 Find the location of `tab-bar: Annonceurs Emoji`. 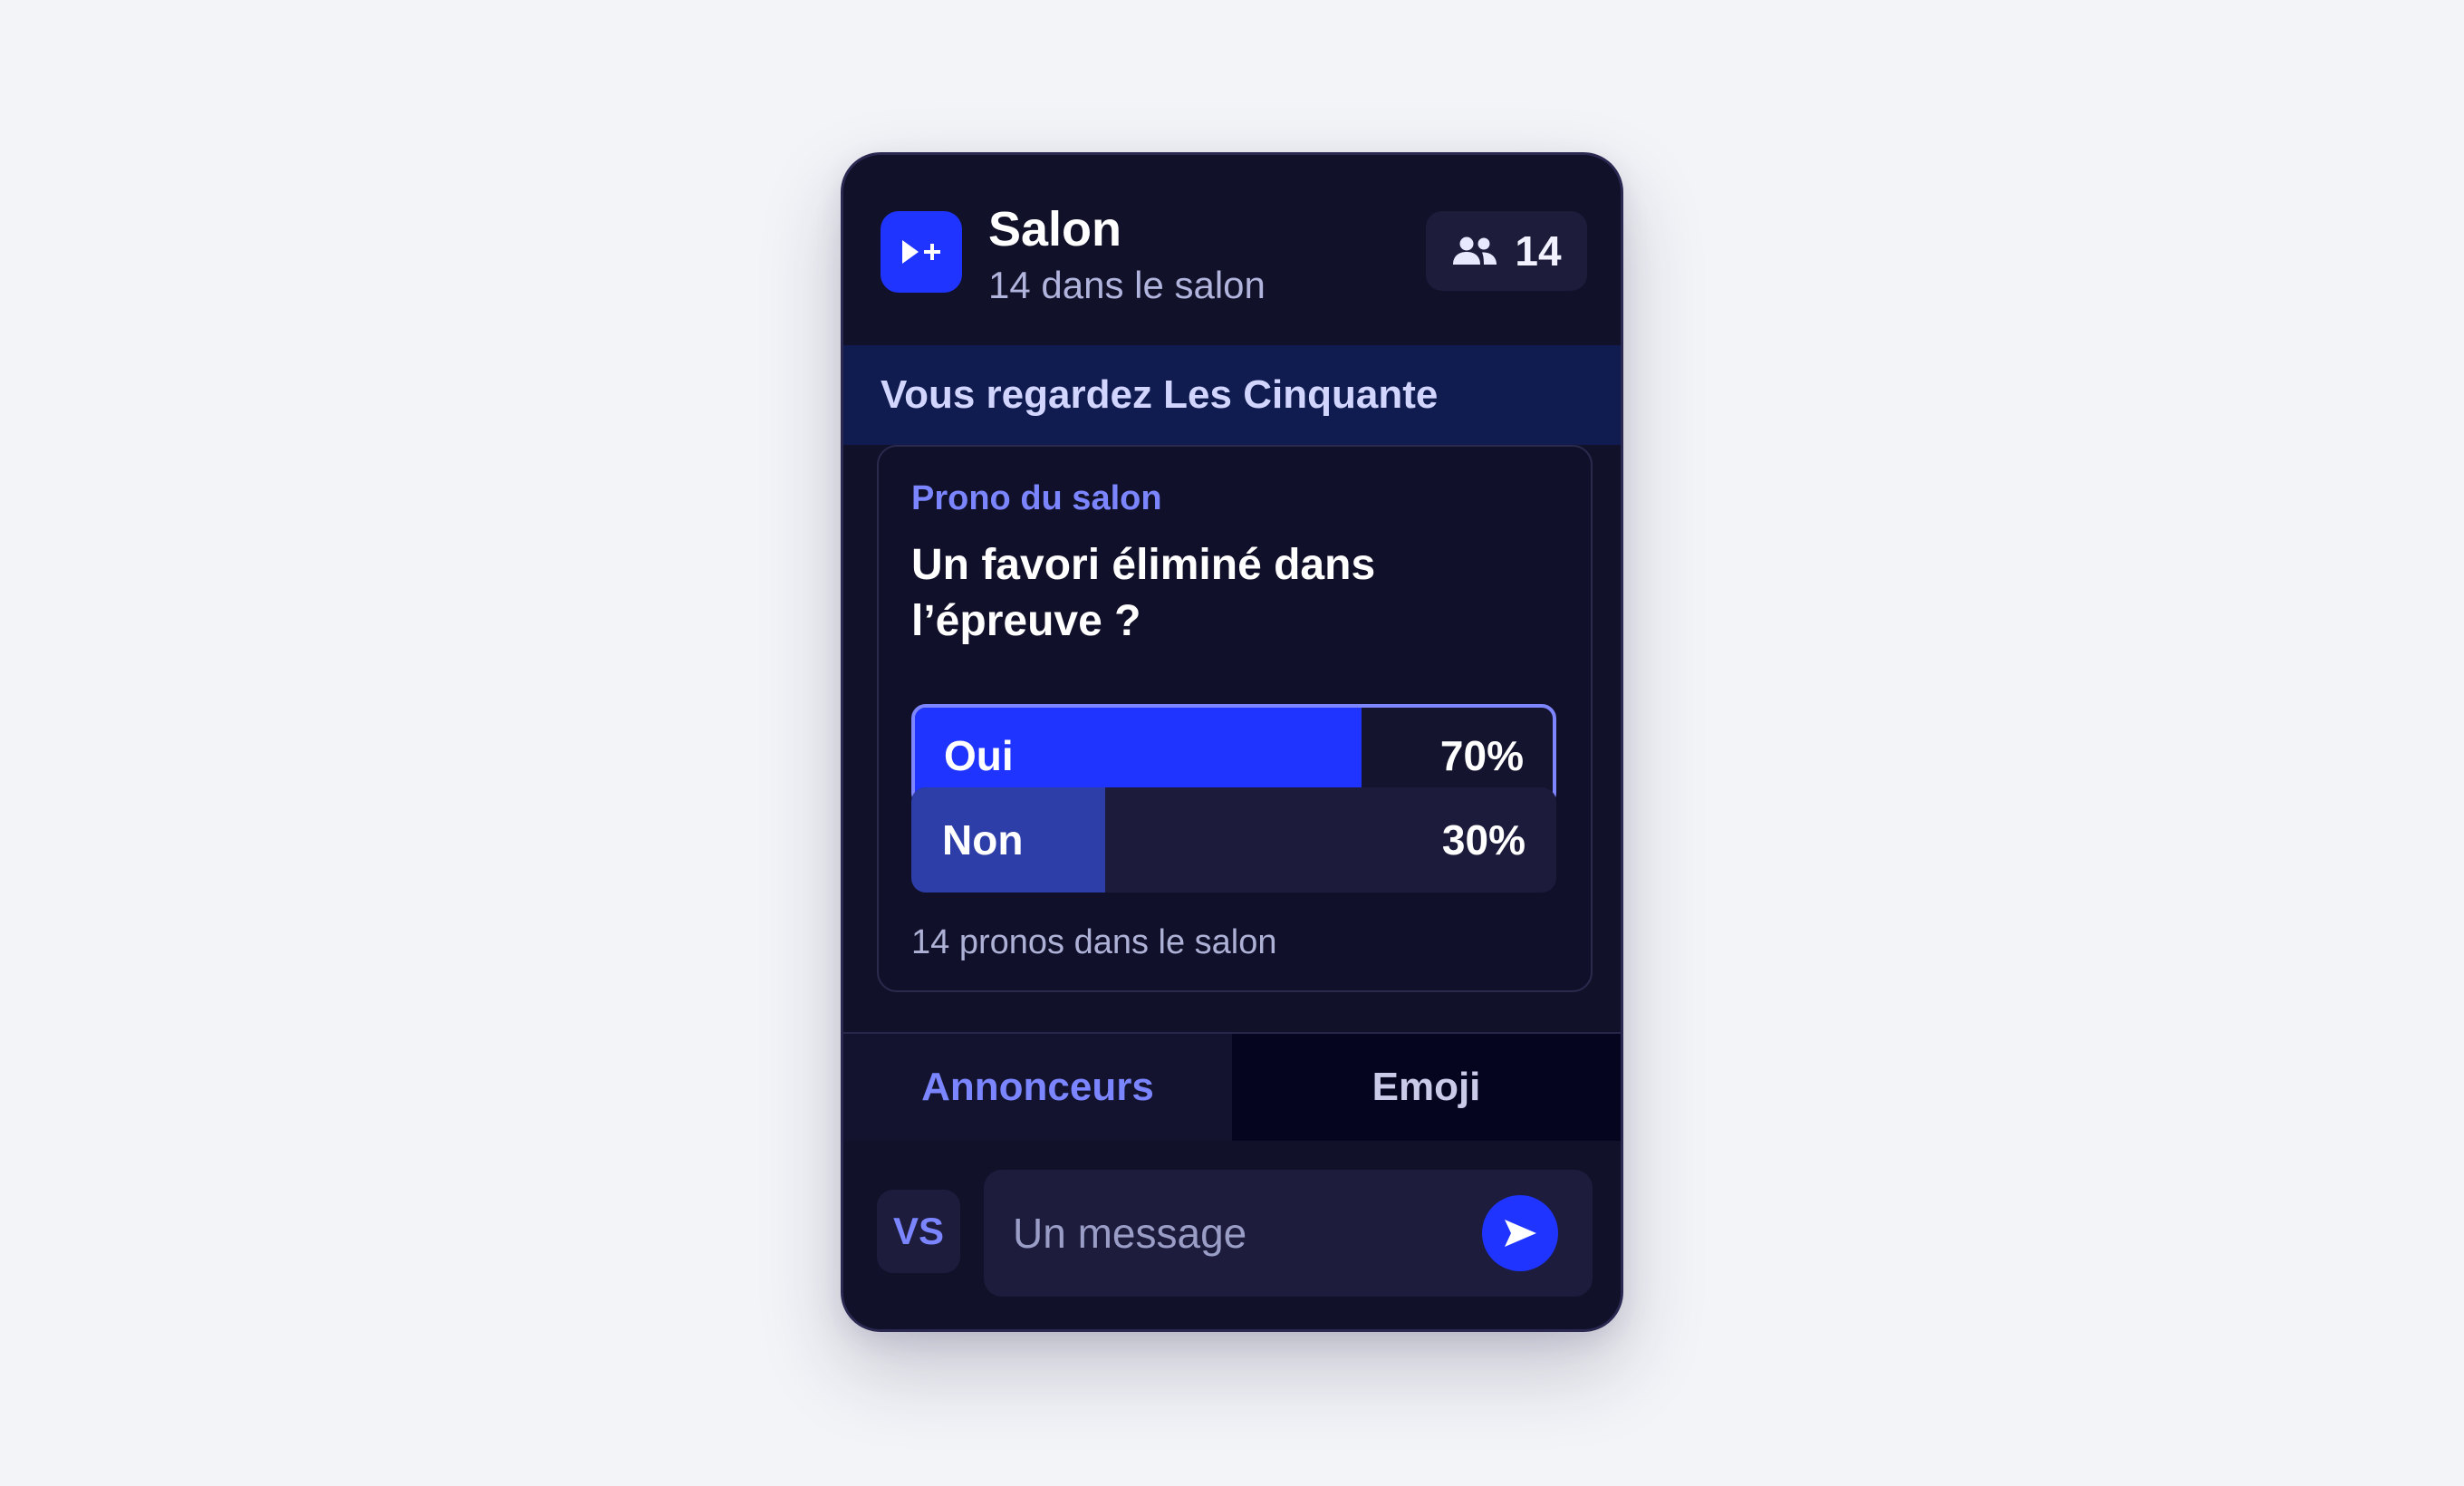

tab-bar: Annonceurs Emoji is located at coordinates (1232, 1087).